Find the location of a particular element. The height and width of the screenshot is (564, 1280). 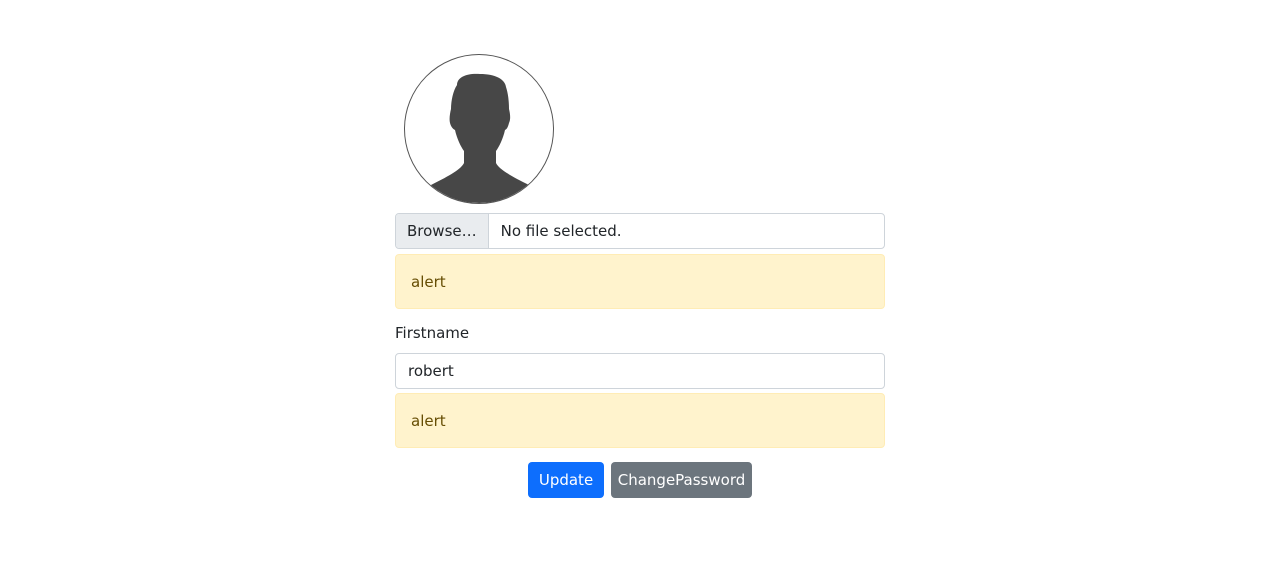

file-status-text: No file selected. is located at coordinates (561, 231).